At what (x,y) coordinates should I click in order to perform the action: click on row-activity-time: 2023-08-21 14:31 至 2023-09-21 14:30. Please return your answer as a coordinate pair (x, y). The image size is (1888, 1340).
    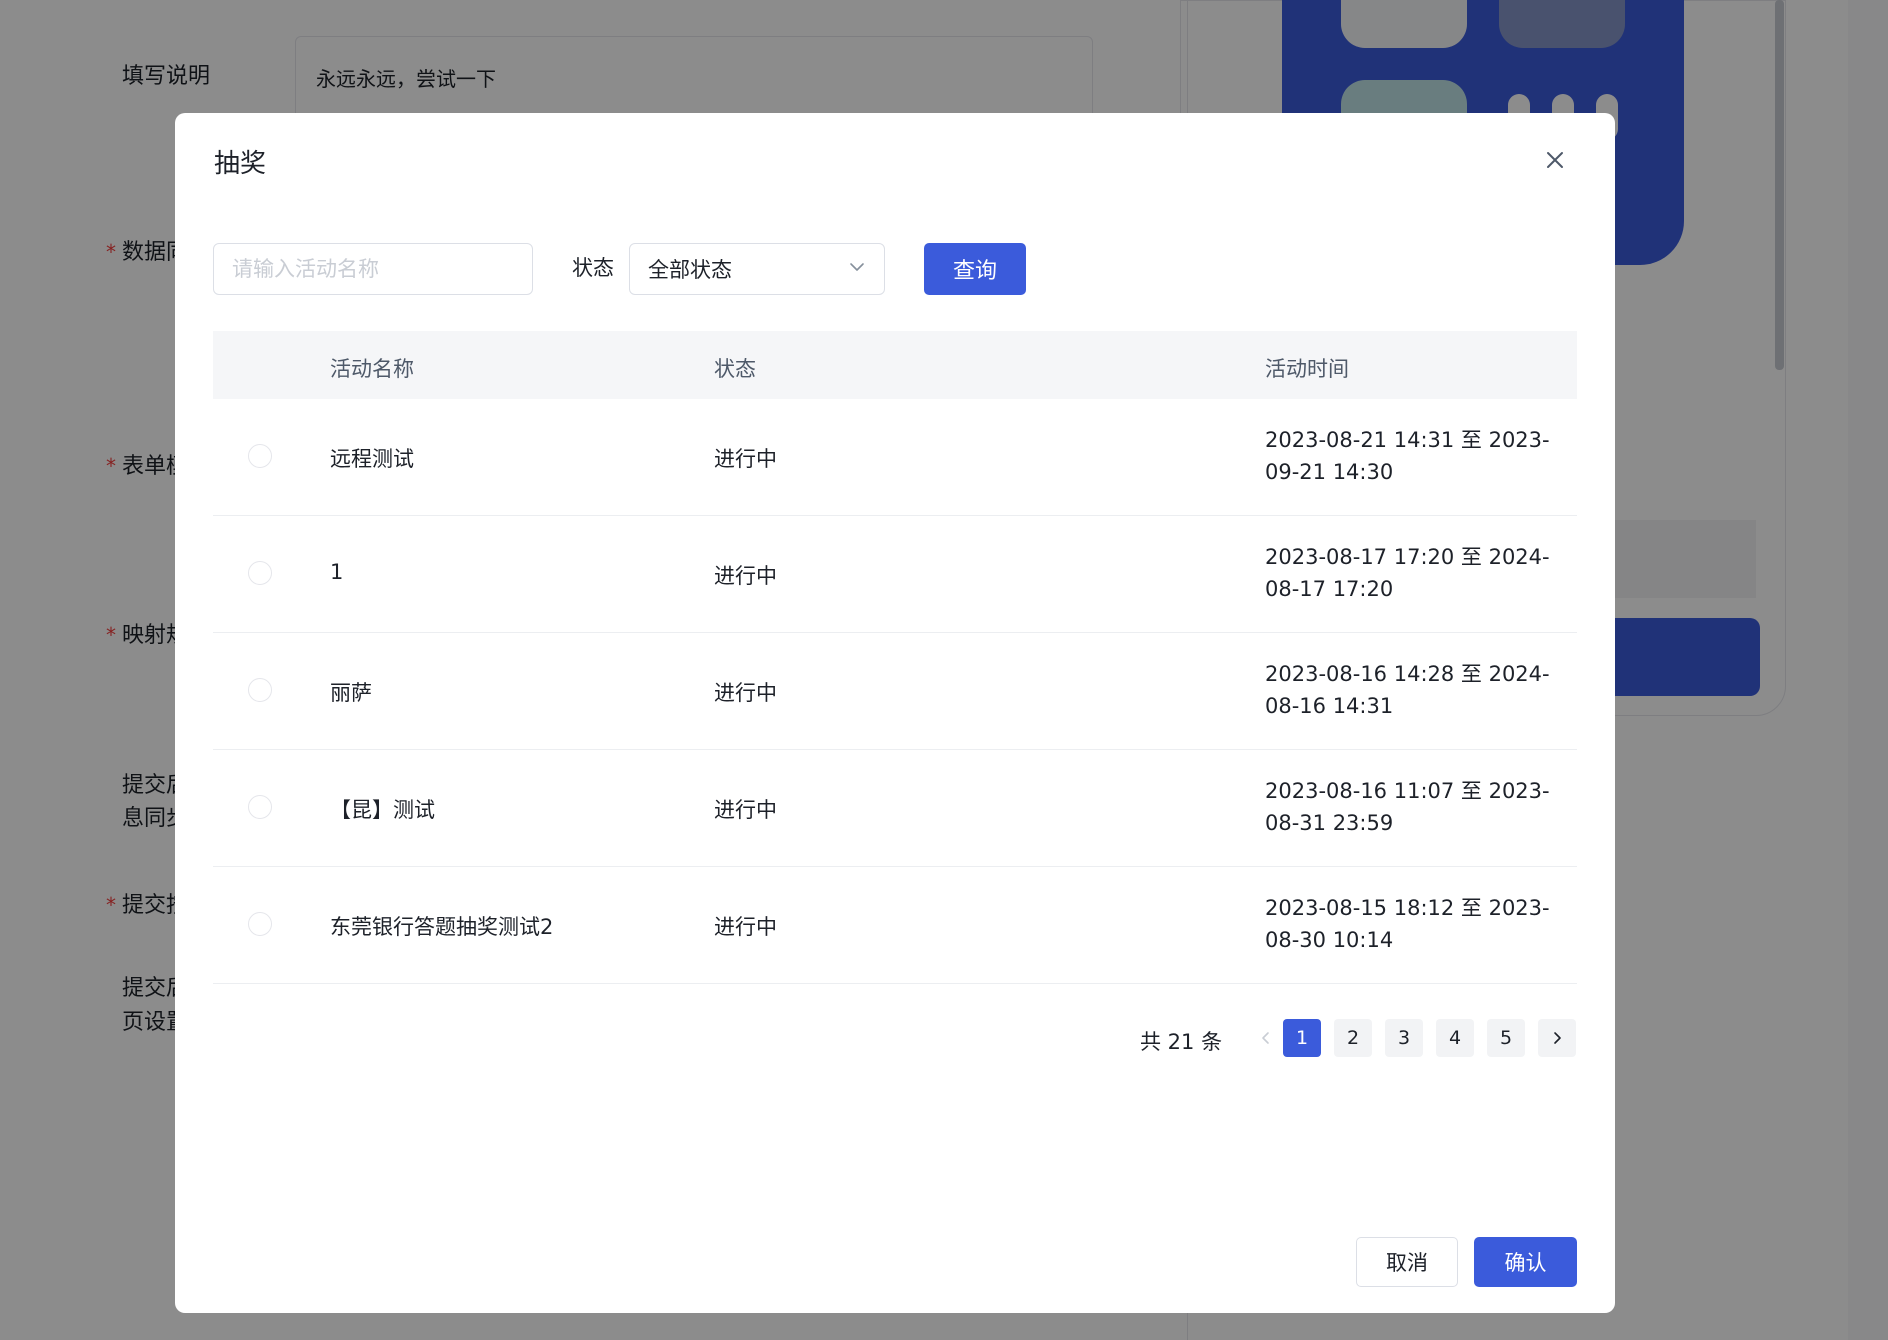
    Looking at the image, I should click on (1407, 456).